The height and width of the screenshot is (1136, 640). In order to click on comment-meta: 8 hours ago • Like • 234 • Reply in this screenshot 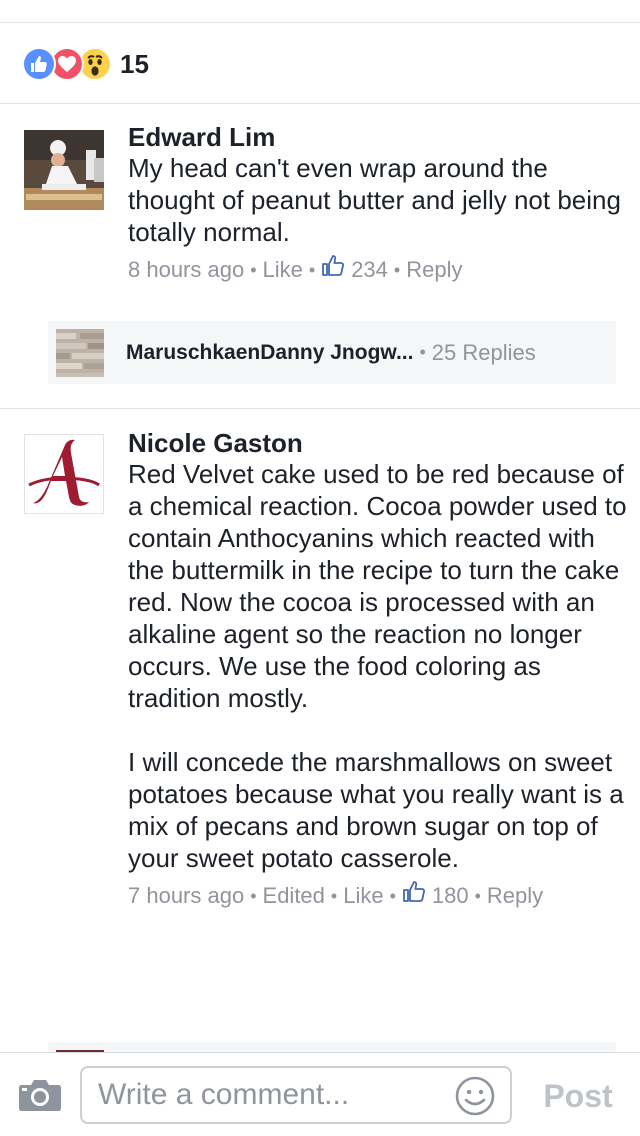, I will do `click(378, 270)`.